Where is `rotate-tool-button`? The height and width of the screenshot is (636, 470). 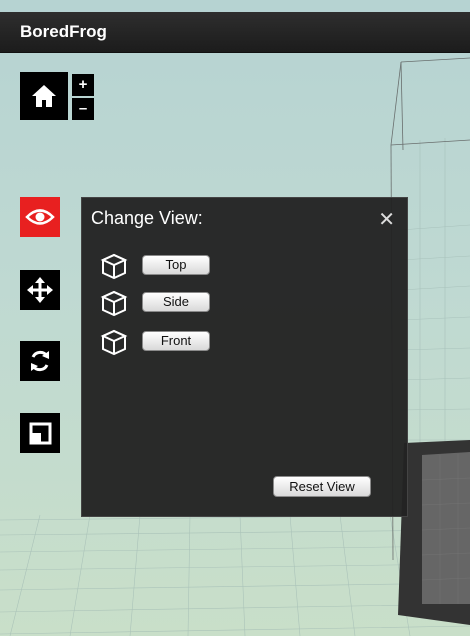 rotate-tool-button is located at coordinates (40, 361).